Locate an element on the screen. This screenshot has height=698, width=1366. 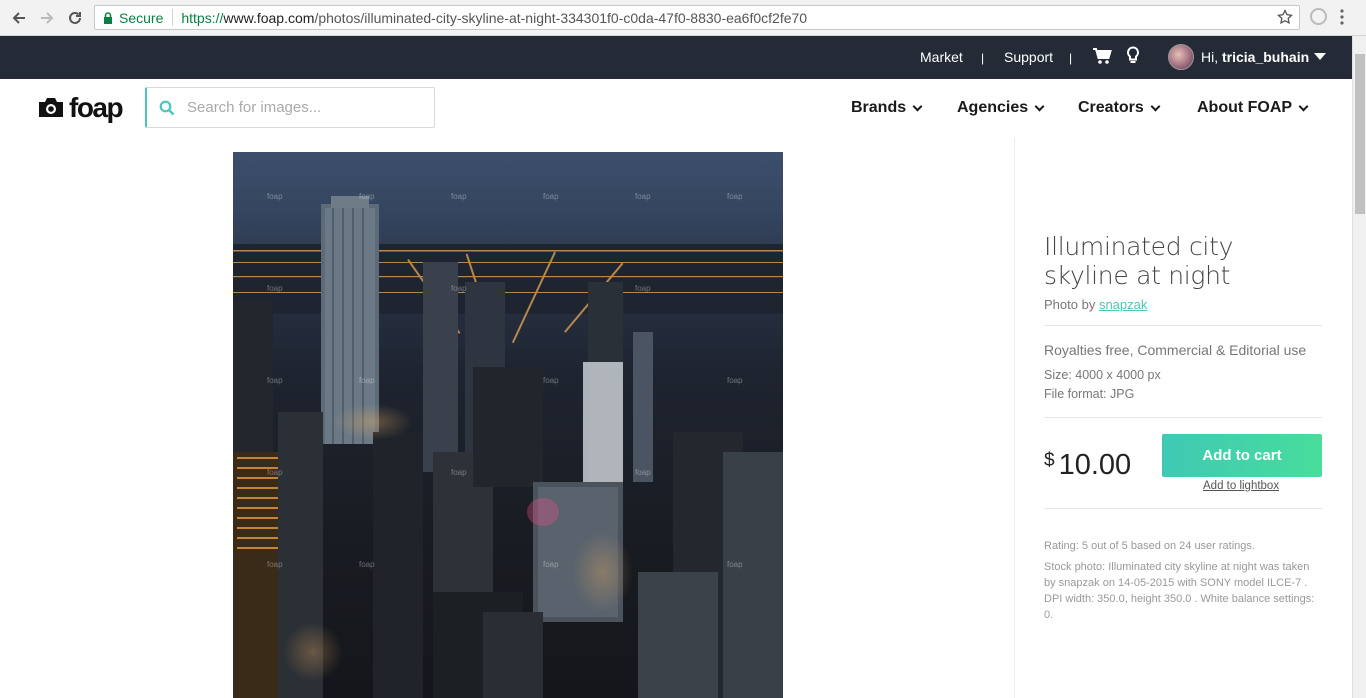
forward-icon is located at coordinates (47, 18).